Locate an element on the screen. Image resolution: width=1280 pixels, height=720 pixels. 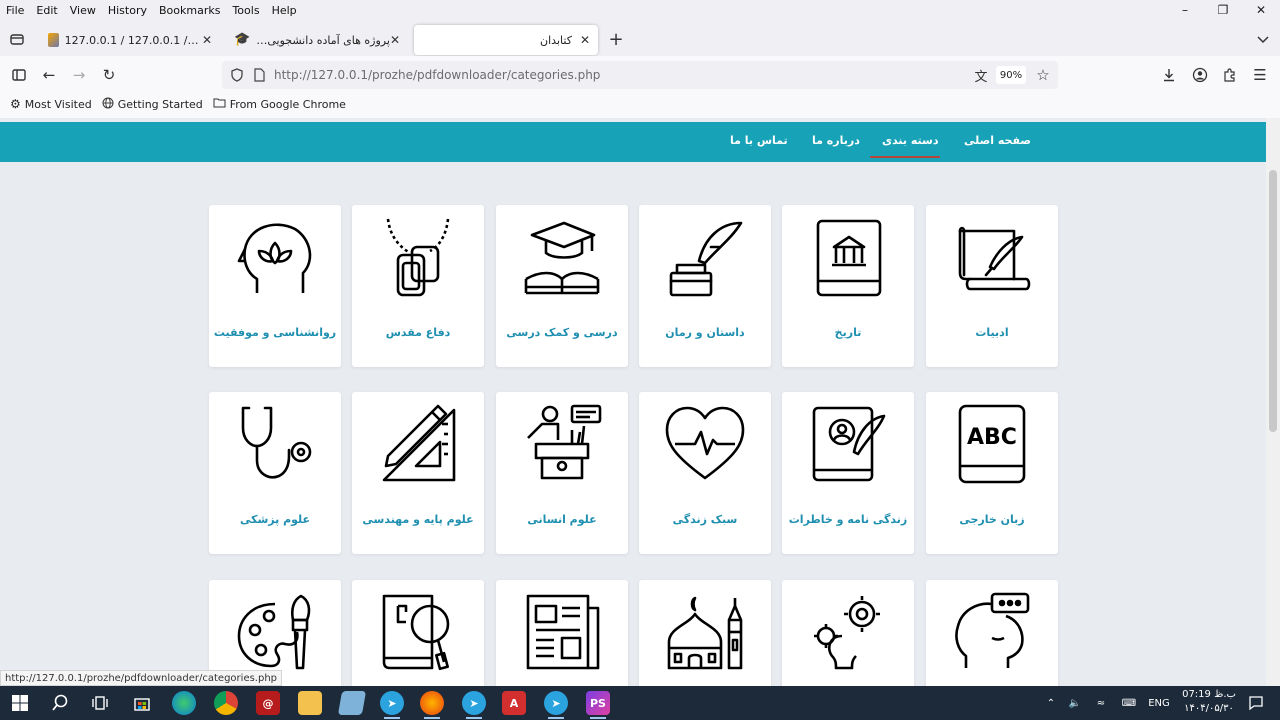
hamburger-menu-icon: ☰ is located at coordinates (1260, 75).